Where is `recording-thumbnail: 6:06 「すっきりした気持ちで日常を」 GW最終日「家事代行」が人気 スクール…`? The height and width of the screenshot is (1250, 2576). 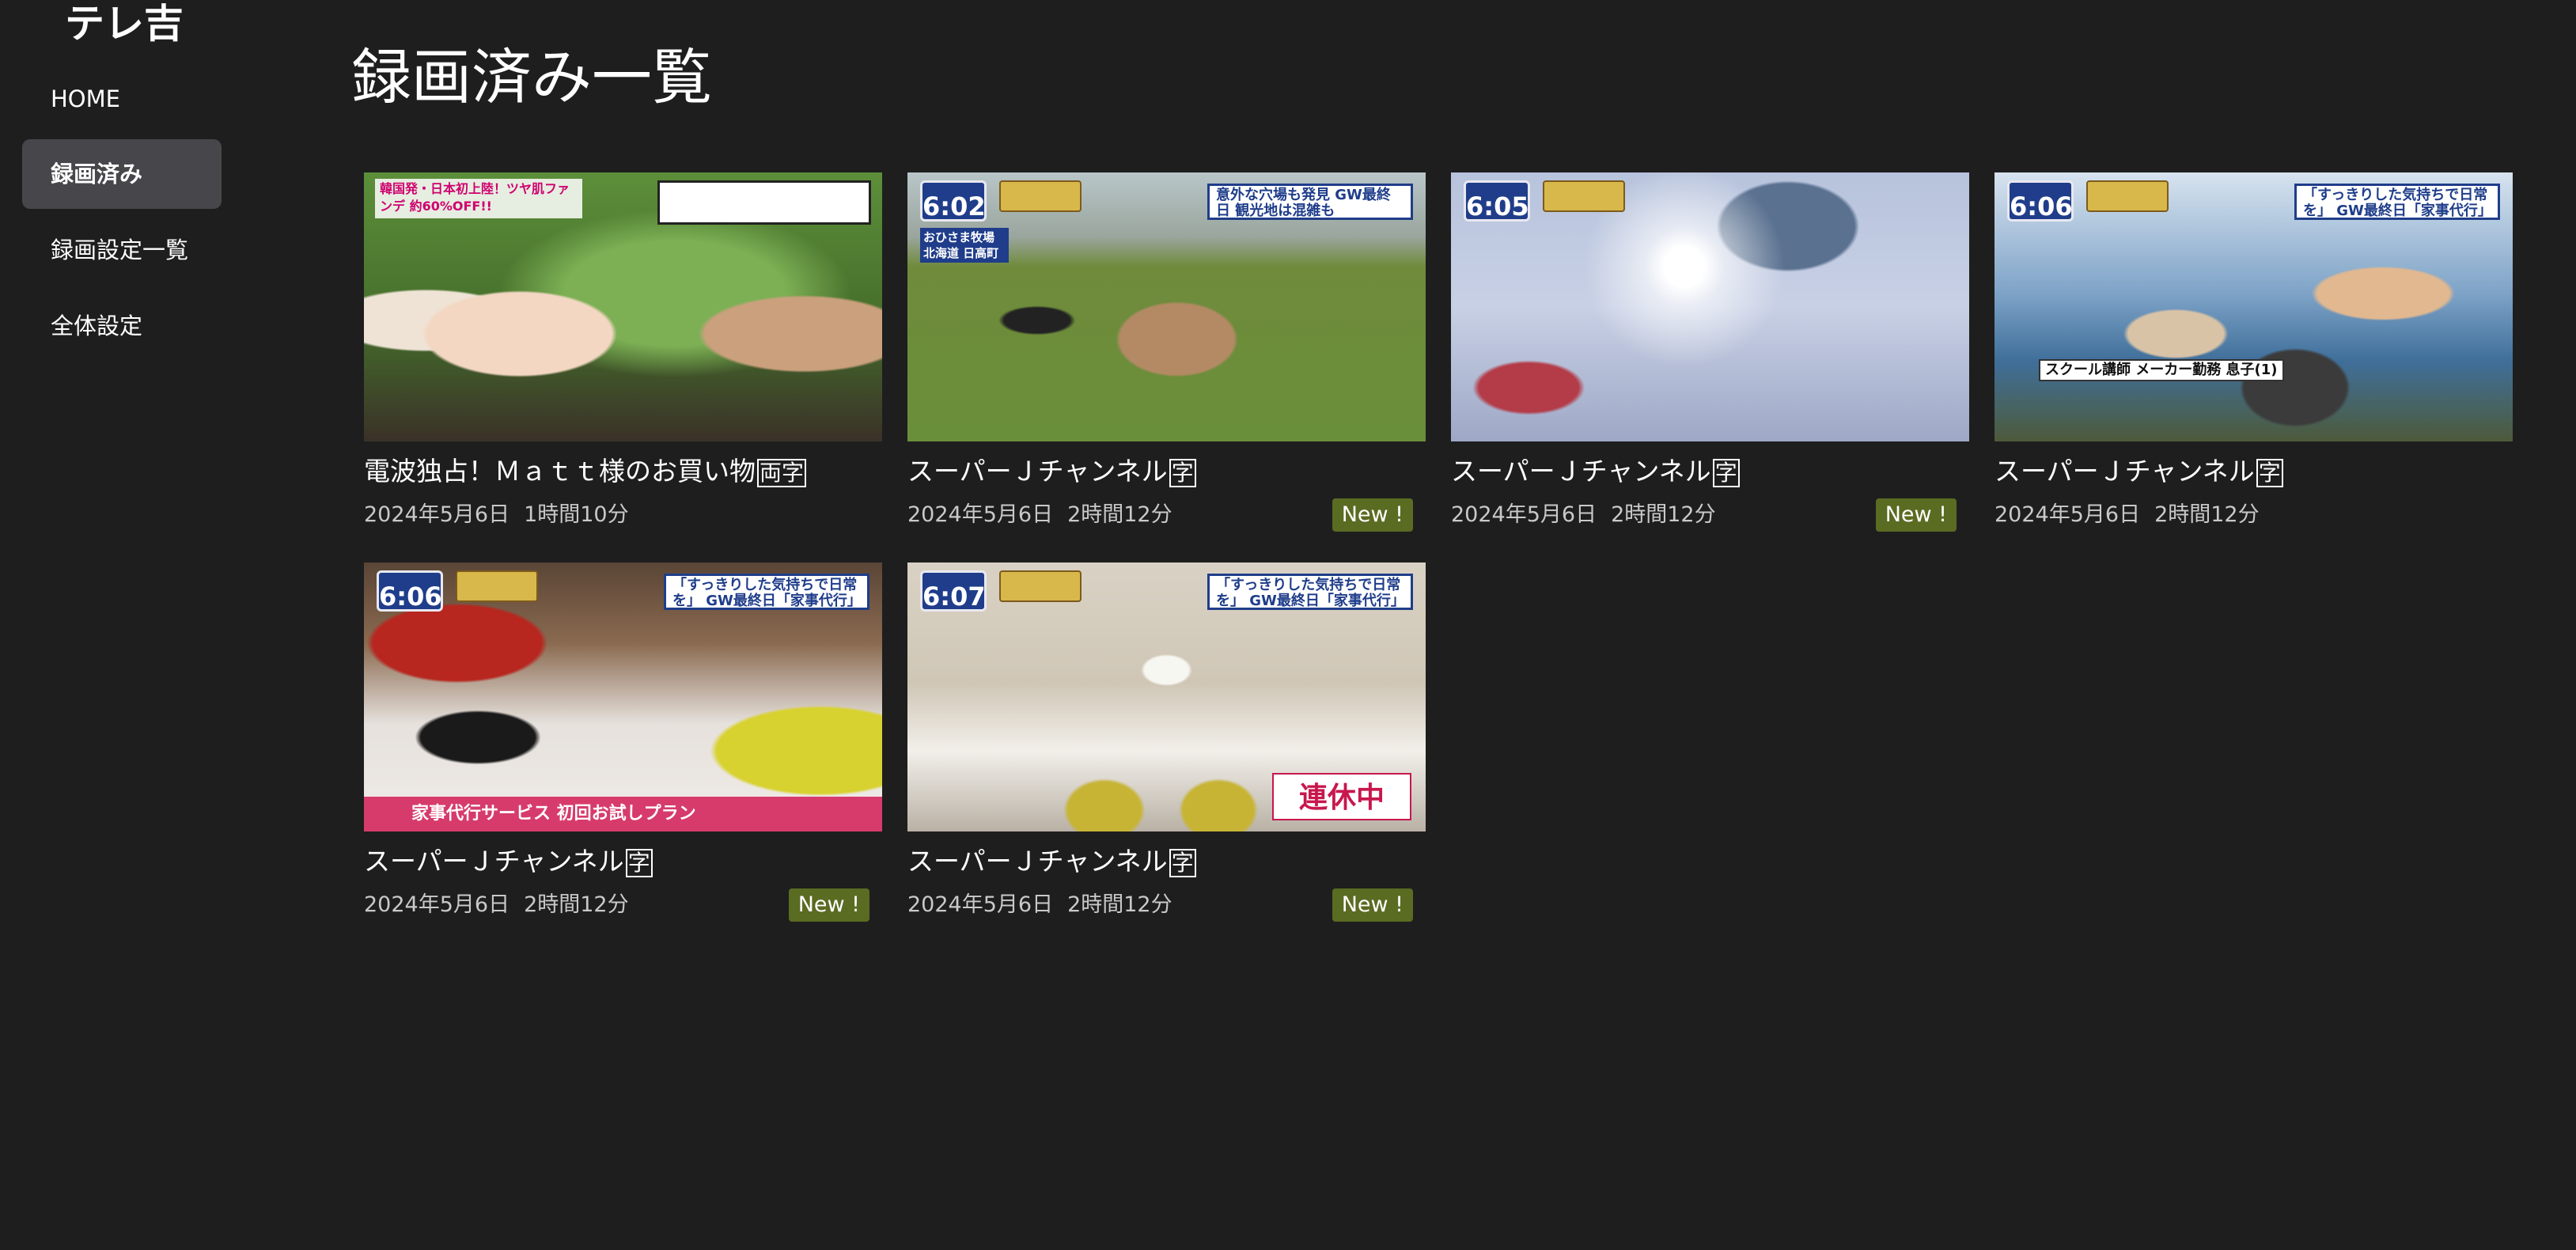 recording-thumbnail: 6:06 「すっきりした気持ちで日常を」 GW最終日「家事代行」が人気 スクール… is located at coordinates (2254, 306).